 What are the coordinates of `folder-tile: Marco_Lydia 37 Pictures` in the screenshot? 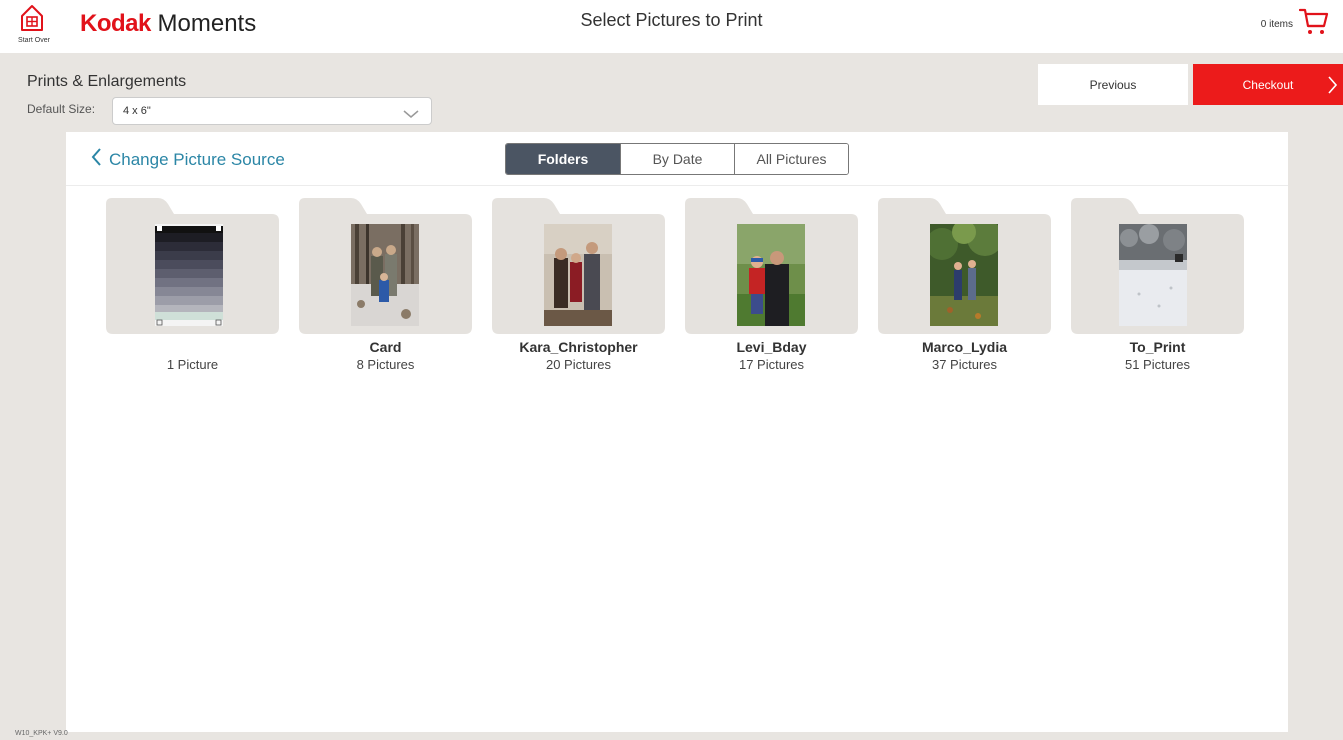 It's located at (964, 284).